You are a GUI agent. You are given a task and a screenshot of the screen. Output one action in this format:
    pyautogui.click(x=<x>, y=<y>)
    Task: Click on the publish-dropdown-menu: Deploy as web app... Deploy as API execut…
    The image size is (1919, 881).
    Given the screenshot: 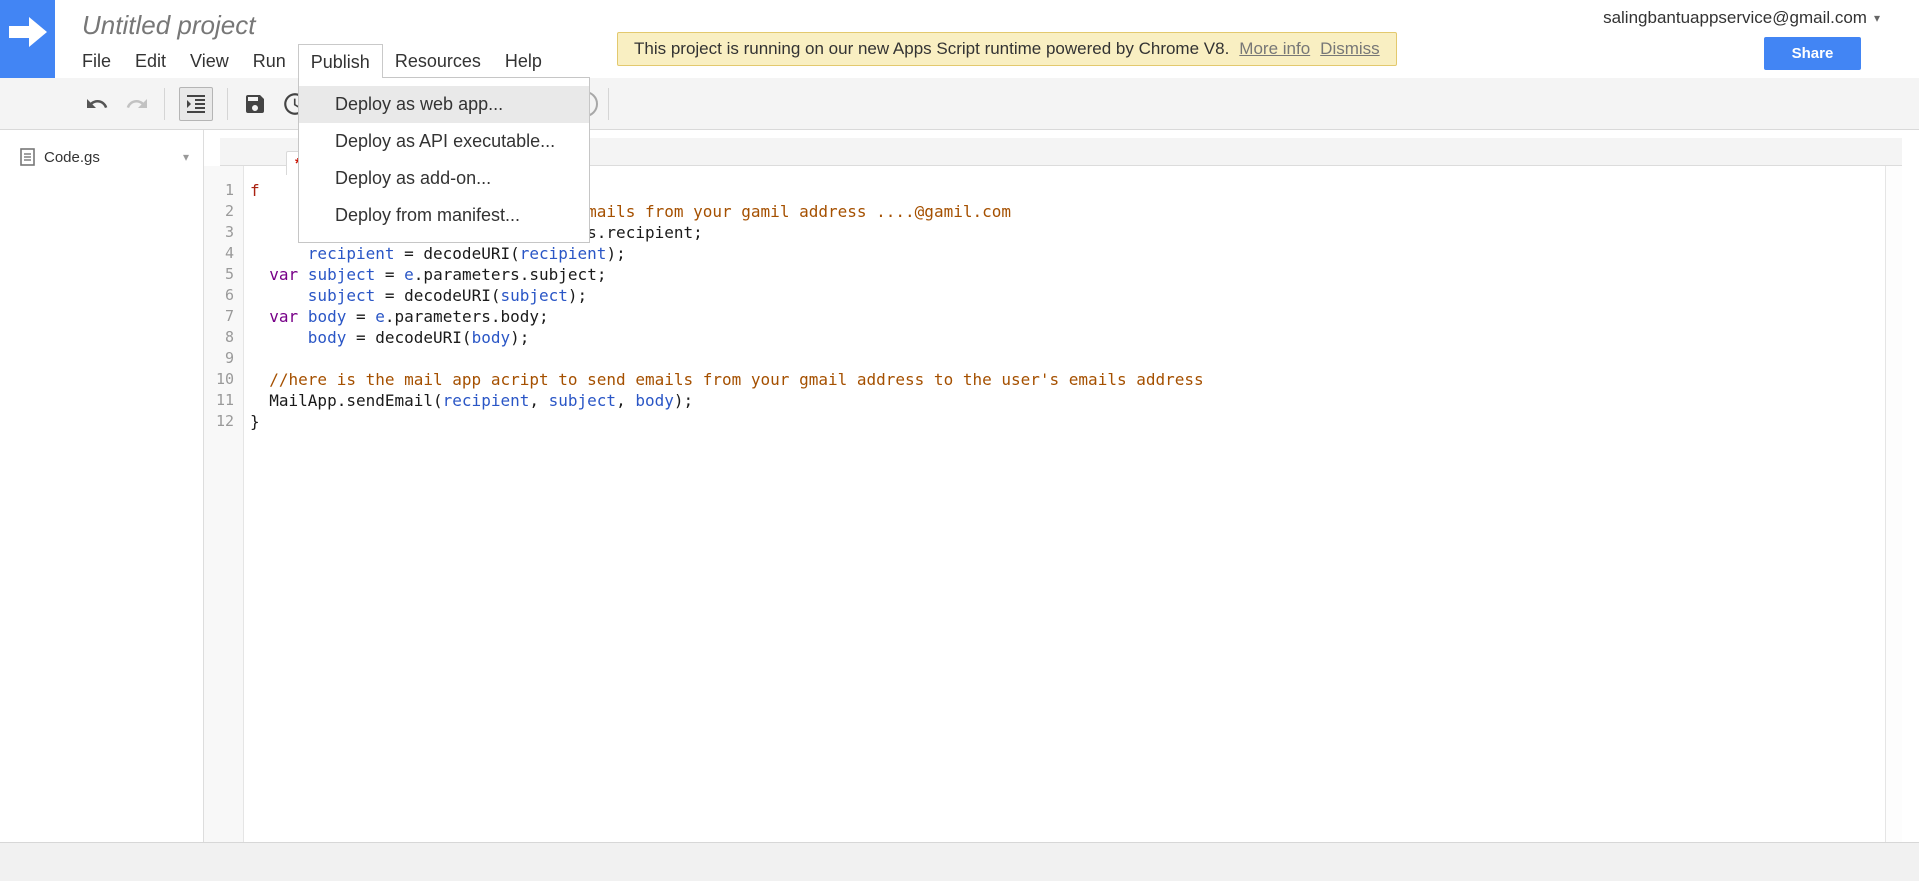 What is the action you would take?
    pyautogui.click(x=444, y=160)
    